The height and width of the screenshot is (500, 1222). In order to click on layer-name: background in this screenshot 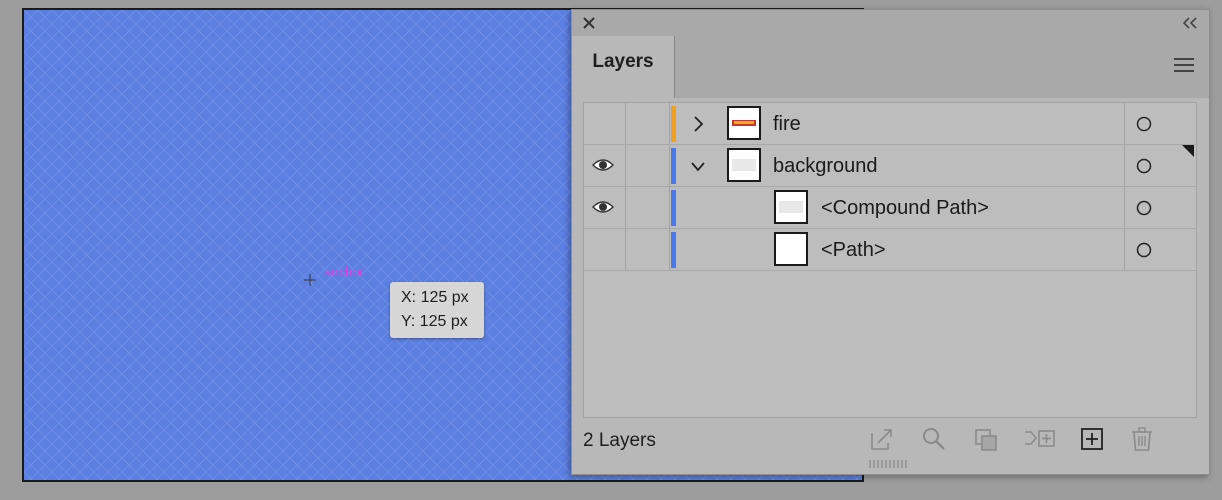, I will do `click(825, 166)`.